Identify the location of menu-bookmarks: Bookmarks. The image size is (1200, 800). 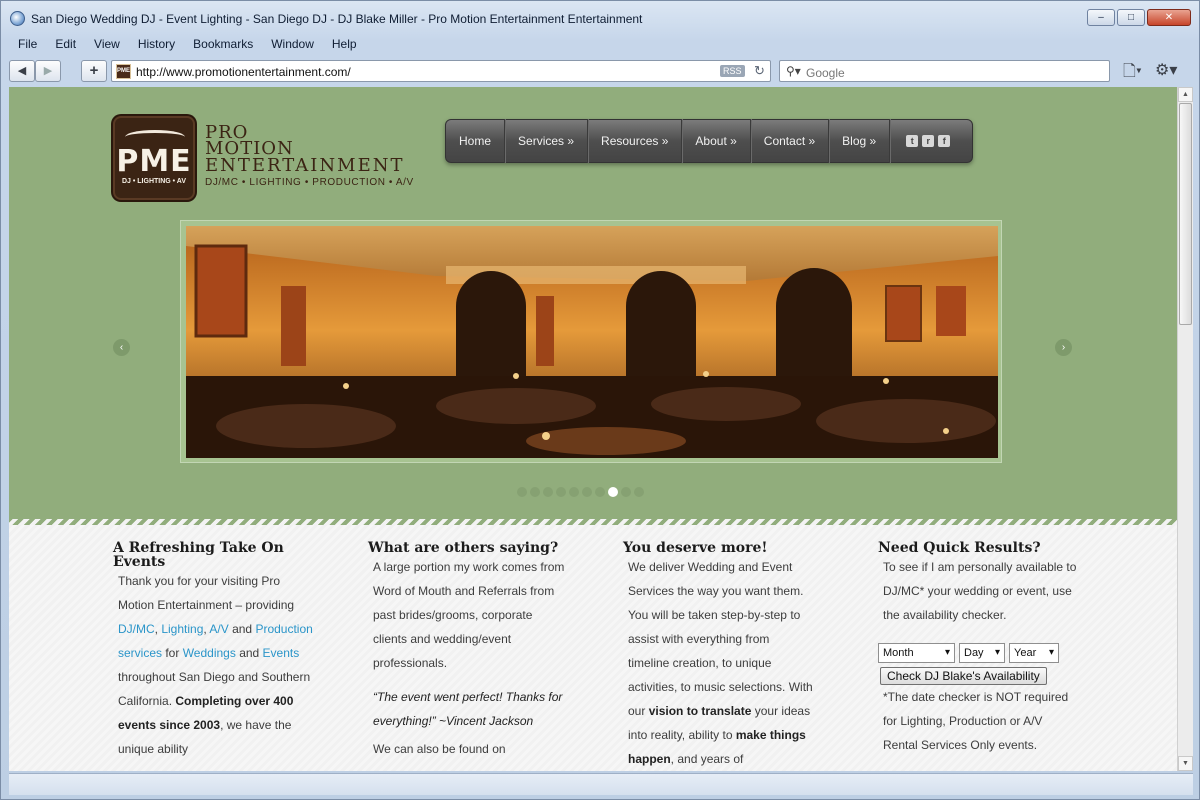
(223, 45).